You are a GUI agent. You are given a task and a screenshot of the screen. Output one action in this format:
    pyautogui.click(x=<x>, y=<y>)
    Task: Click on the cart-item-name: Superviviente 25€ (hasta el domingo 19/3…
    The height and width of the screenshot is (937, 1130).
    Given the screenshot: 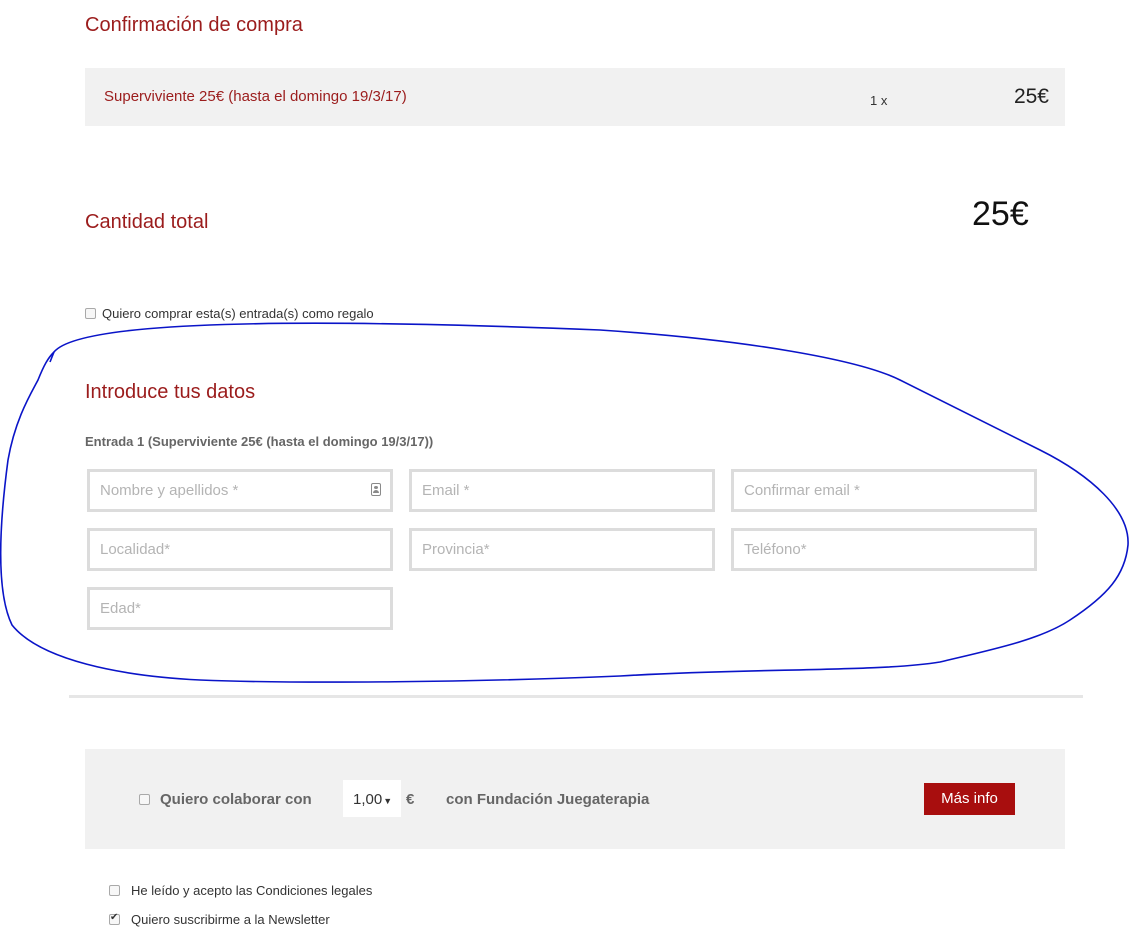 What is the action you would take?
    pyautogui.click(x=255, y=96)
    